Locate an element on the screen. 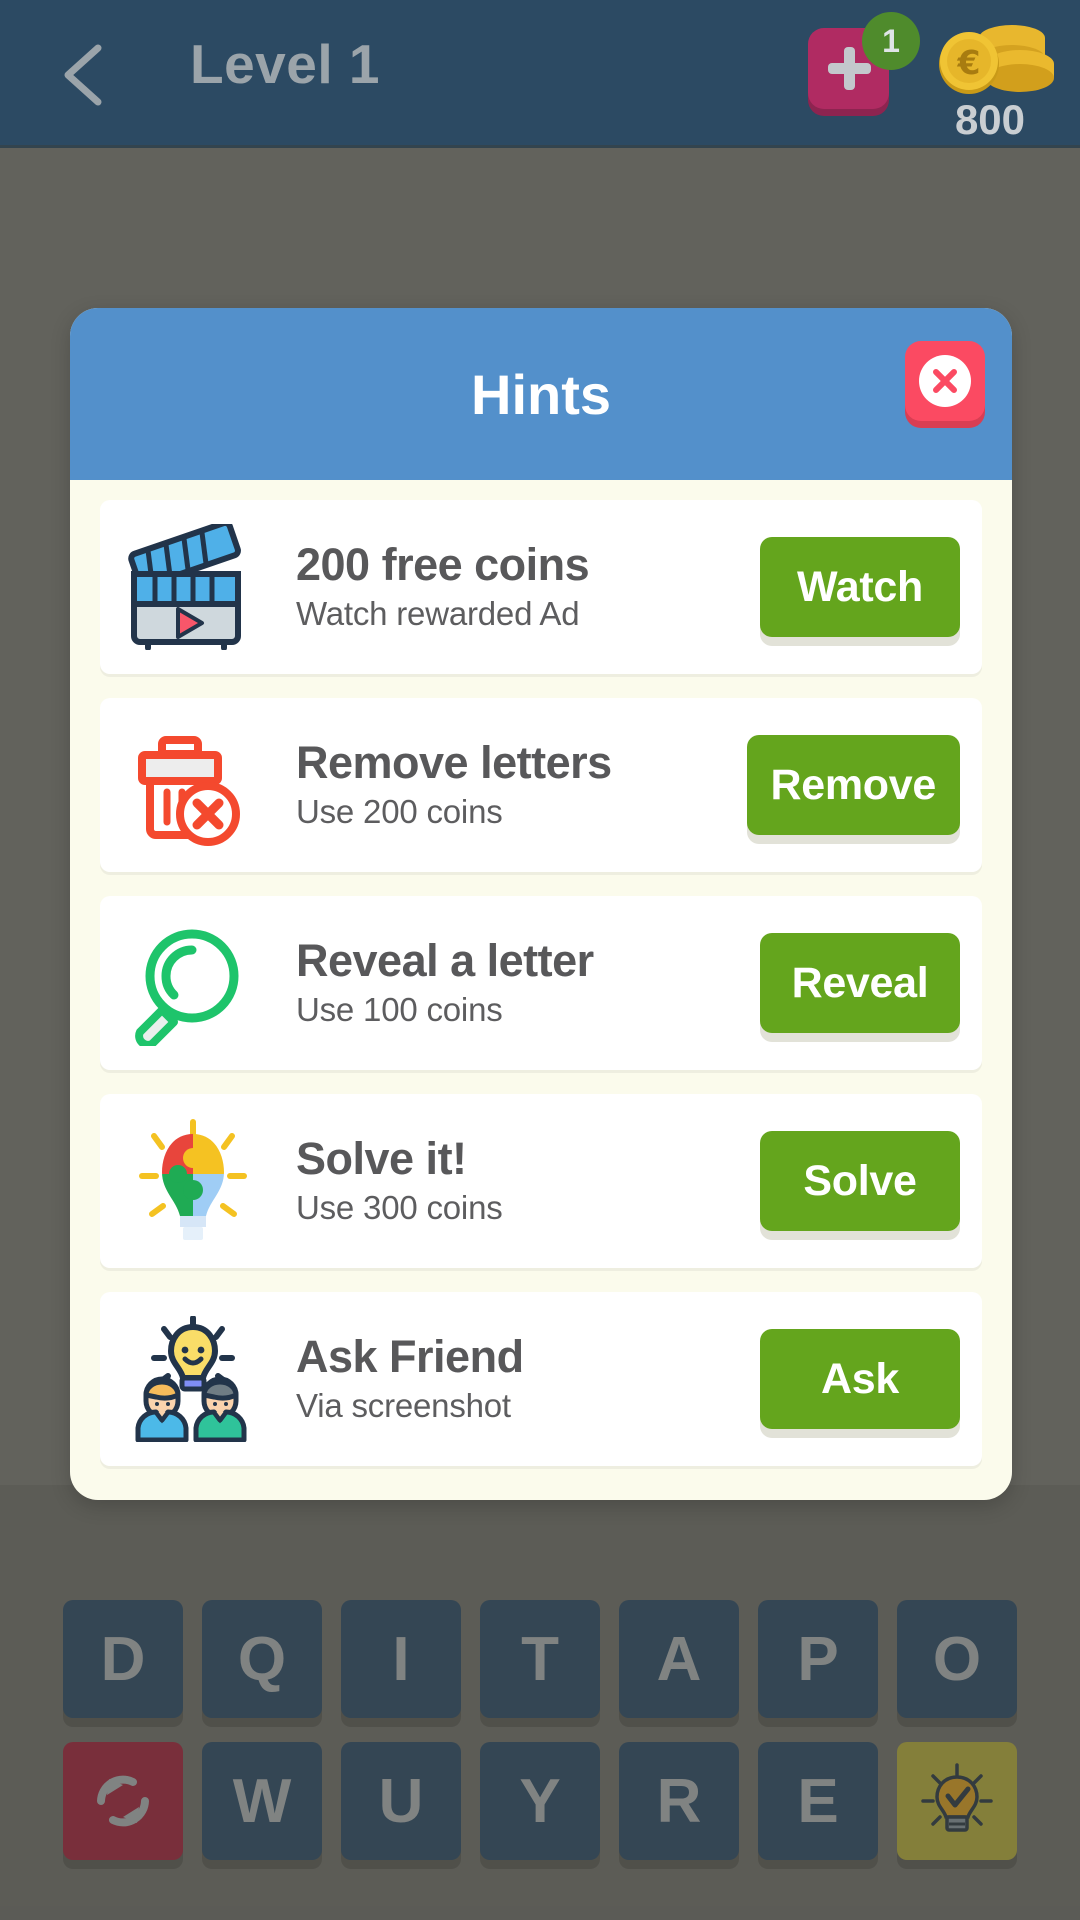 The width and height of the screenshot is (1080, 1920). solve-button: Solve is located at coordinates (860, 1181).